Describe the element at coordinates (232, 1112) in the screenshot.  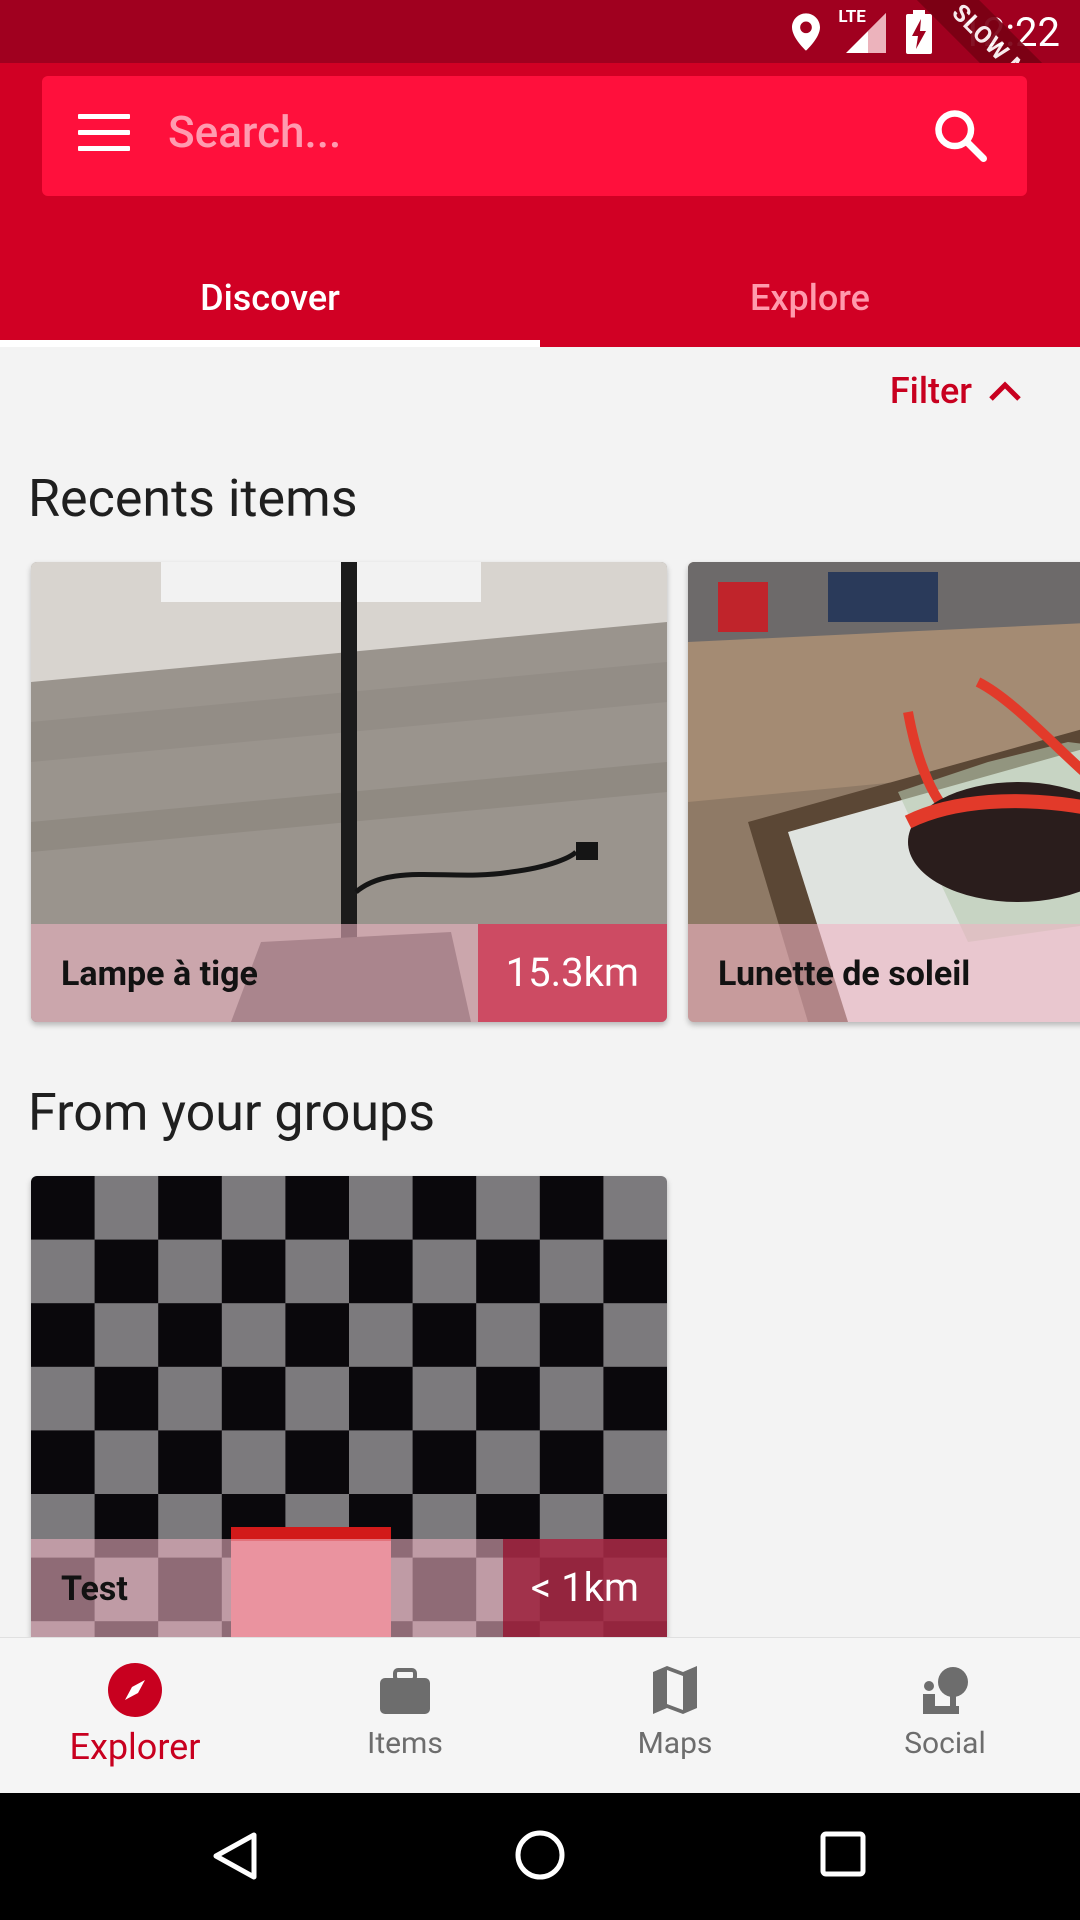
I see `groups-title: From your groups` at that location.